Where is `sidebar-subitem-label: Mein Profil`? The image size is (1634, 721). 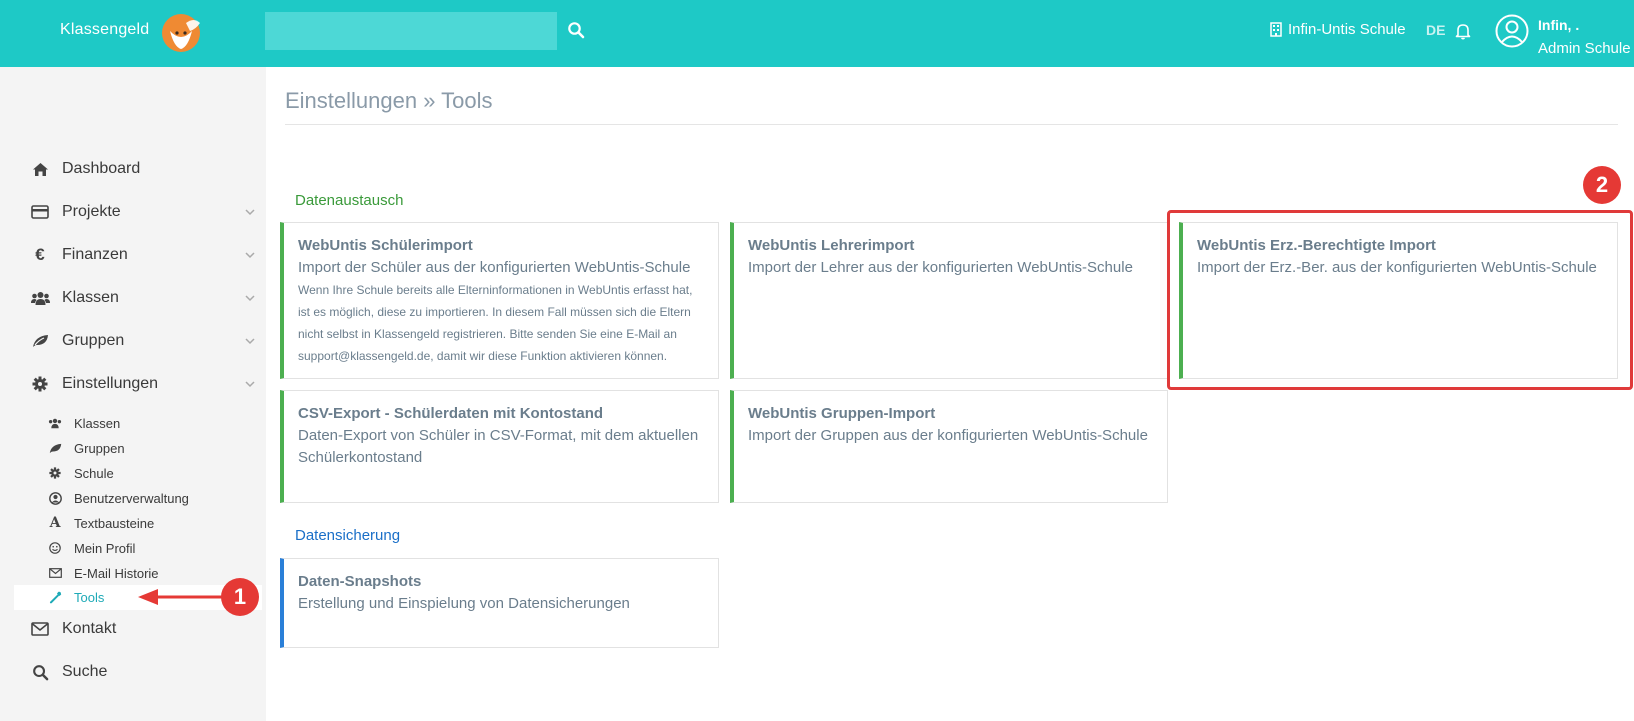
sidebar-subitem-label: Mein Profil is located at coordinates (105, 548).